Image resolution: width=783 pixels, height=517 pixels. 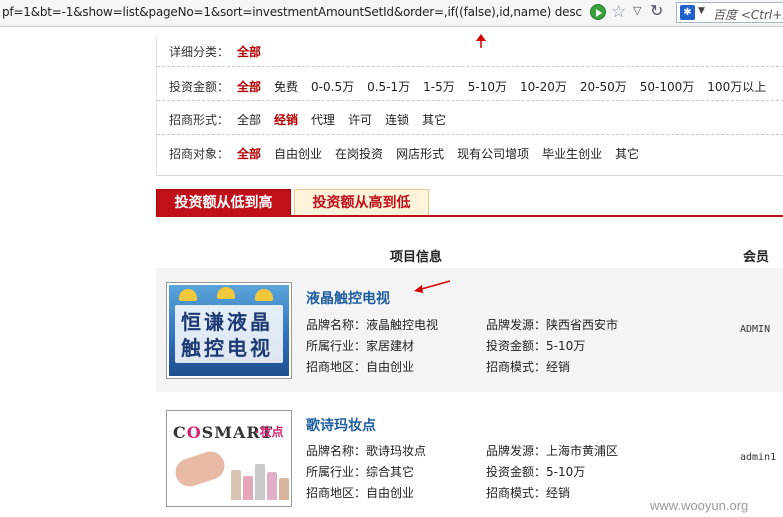 What do you see at coordinates (701, 11) in the screenshot?
I see `chevron-down-icon: ▼` at bounding box center [701, 11].